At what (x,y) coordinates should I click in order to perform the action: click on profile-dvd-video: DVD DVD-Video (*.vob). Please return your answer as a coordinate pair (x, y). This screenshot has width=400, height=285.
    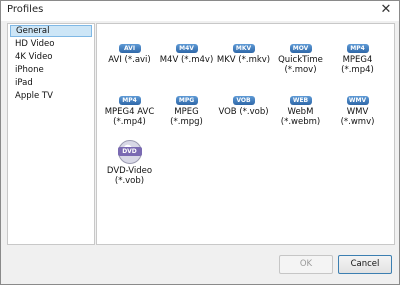
    Looking at the image, I should click on (129, 170).